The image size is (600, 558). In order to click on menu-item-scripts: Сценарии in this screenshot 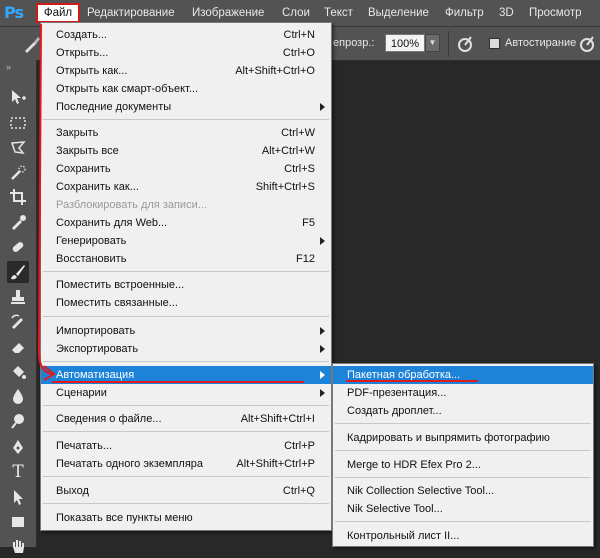, I will do `click(186, 393)`.